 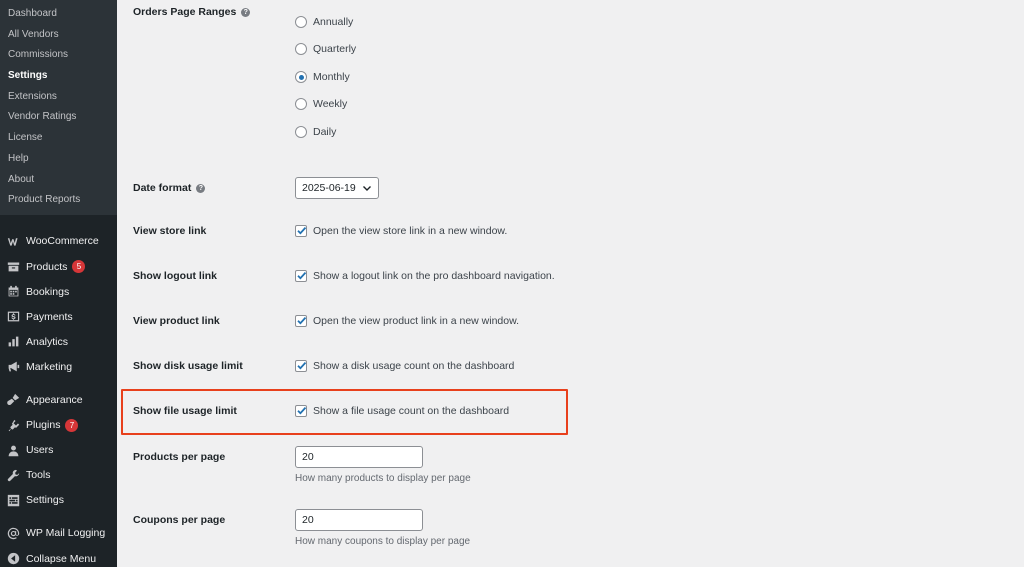 What do you see at coordinates (66, 533) in the screenshot?
I see `menu-label-wp-mail-logging: WP Mail Logging` at bounding box center [66, 533].